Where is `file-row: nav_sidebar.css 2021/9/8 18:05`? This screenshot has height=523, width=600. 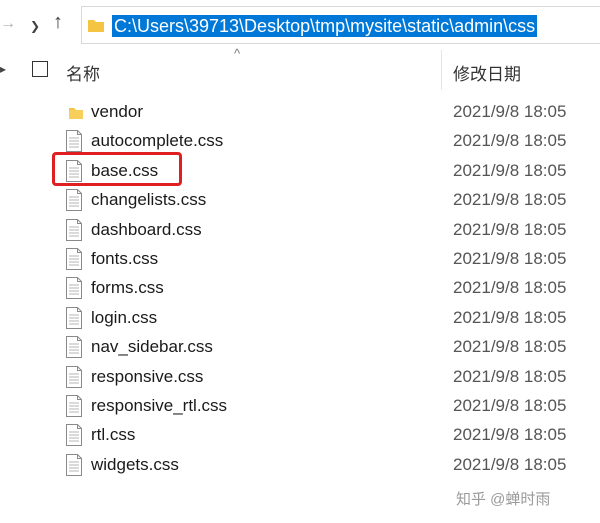 file-row: nav_sidebar.css 2021/9/8 18:05 is located at coordinates (300, 347).